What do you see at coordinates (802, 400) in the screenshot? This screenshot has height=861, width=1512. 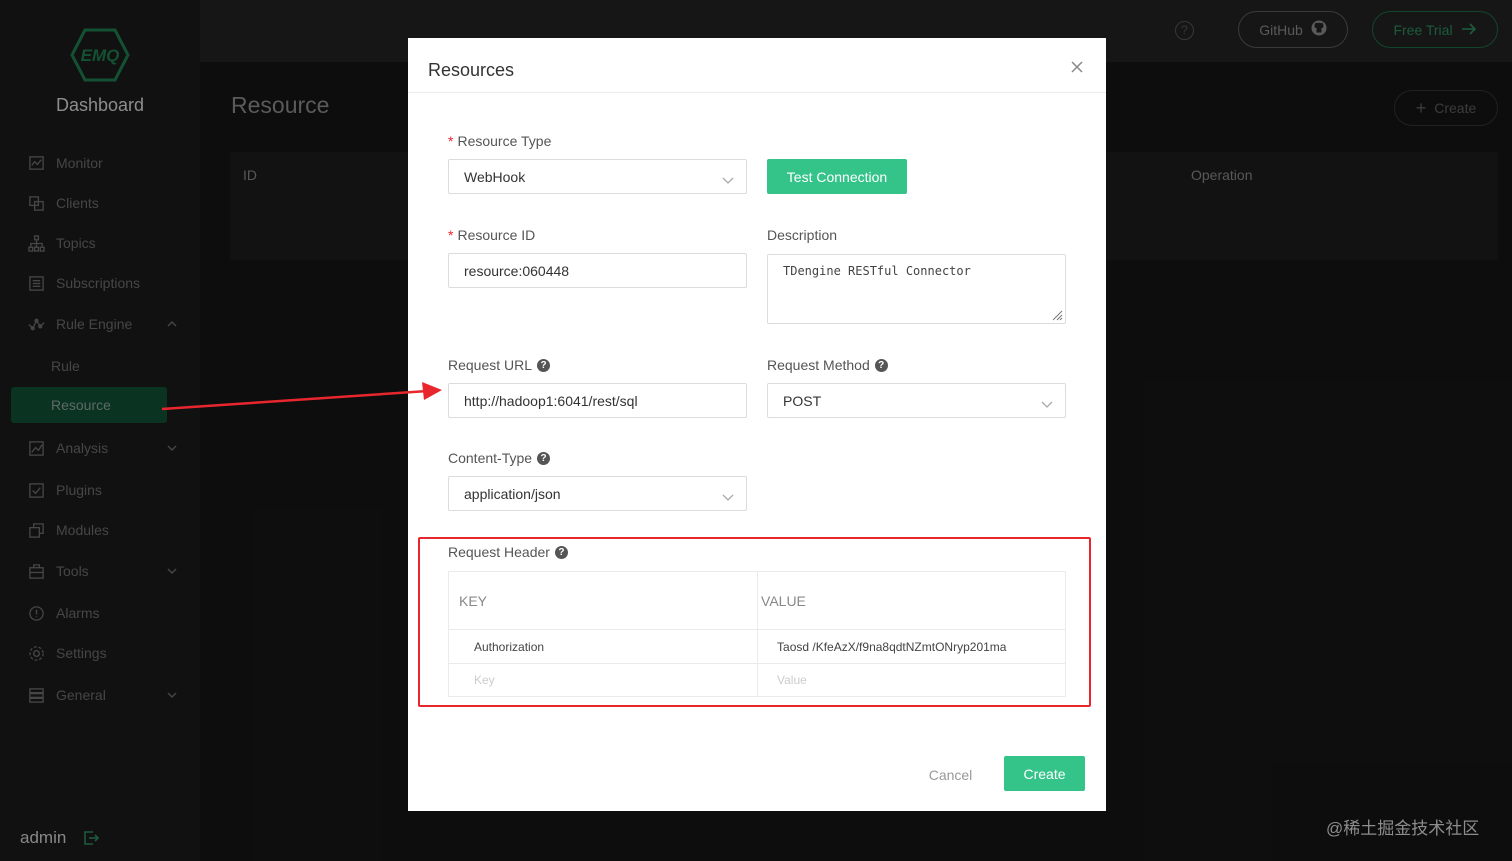 I see `request-method-value: POST` at bounding box center [802, 400].